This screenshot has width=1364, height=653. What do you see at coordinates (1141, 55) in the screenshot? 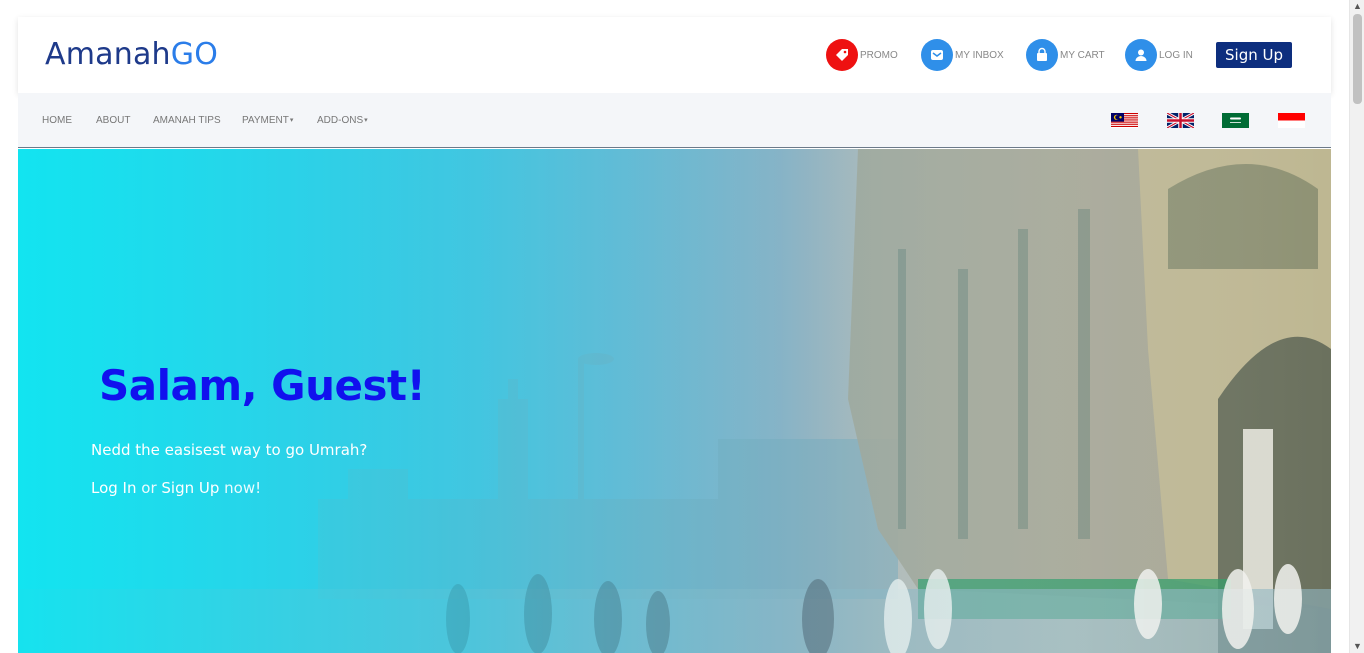
I see `user-icon` at bounding box center [1141, 55].